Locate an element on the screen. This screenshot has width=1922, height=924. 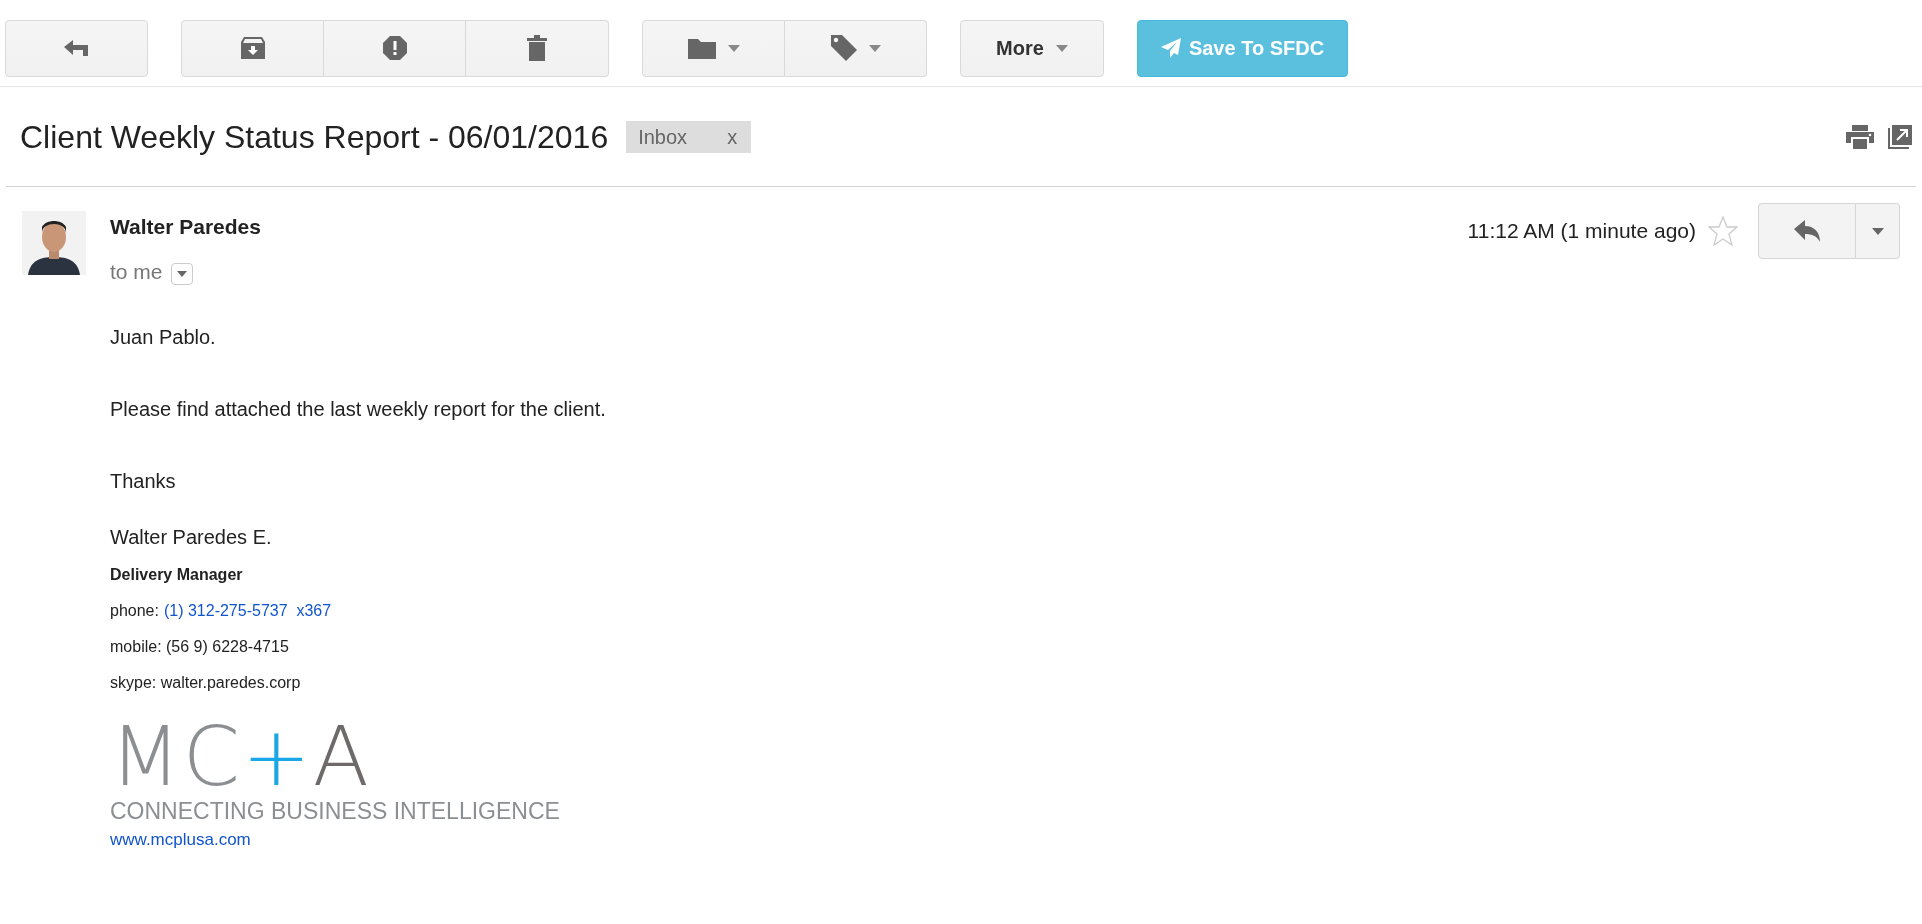
more-button: More is located at coordinates (1032, 48).